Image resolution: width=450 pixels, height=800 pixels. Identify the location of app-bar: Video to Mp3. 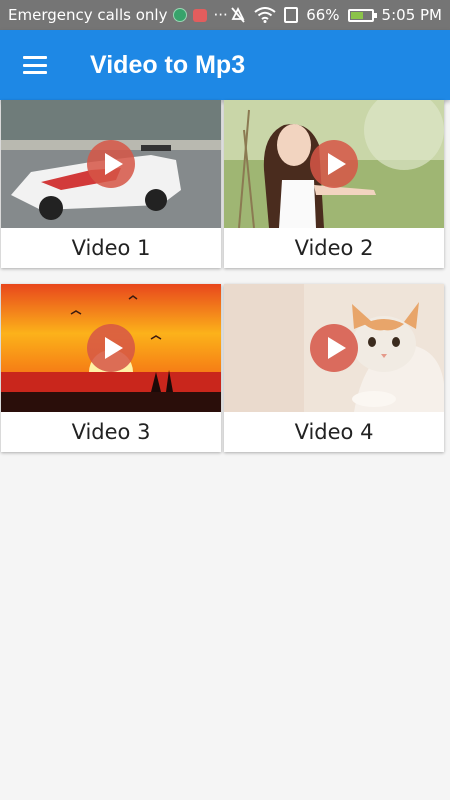
(225, 65).